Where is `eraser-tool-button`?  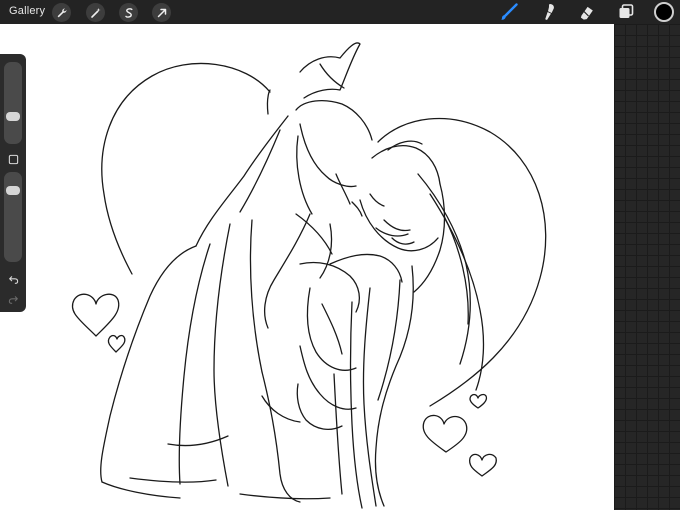
eraser-tool-button is located at coordinates (587, 12).